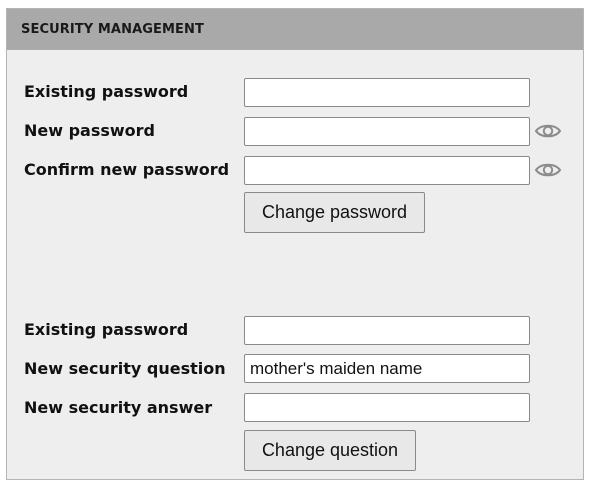 This screenshot has height=490, width=594. Describe the element at coordinates (387, 368) in the screenshot. I see `security-question-input` at that location.